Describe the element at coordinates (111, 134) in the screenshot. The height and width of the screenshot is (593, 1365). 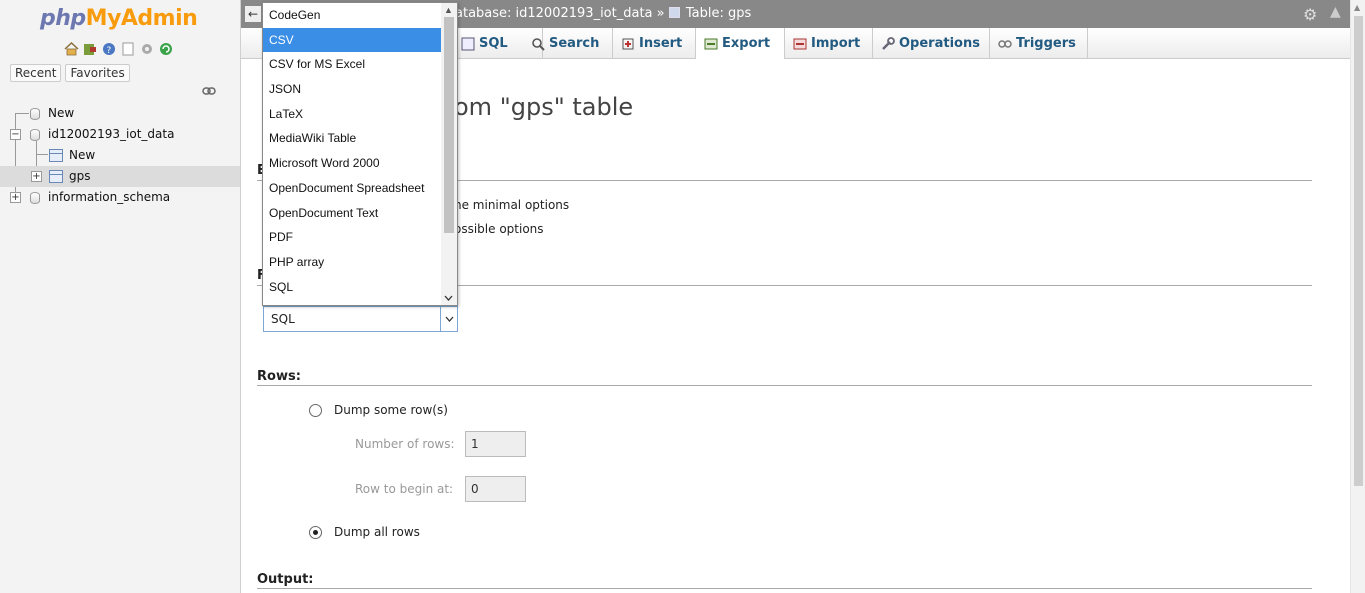
I see `tree-item-label: id12002193_iot_data` at that location.